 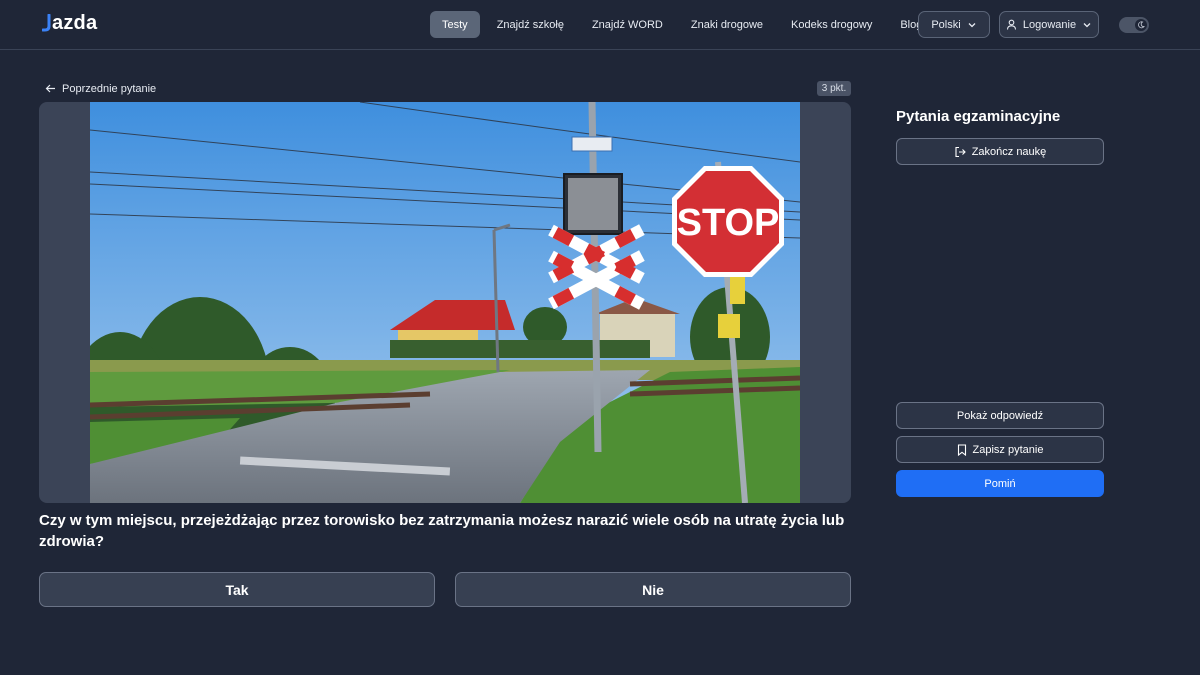 What do you see at coordinates (653, 589) in the screenshot?
I see `answer-no-button: Nie` at bounding box center [653, 589].